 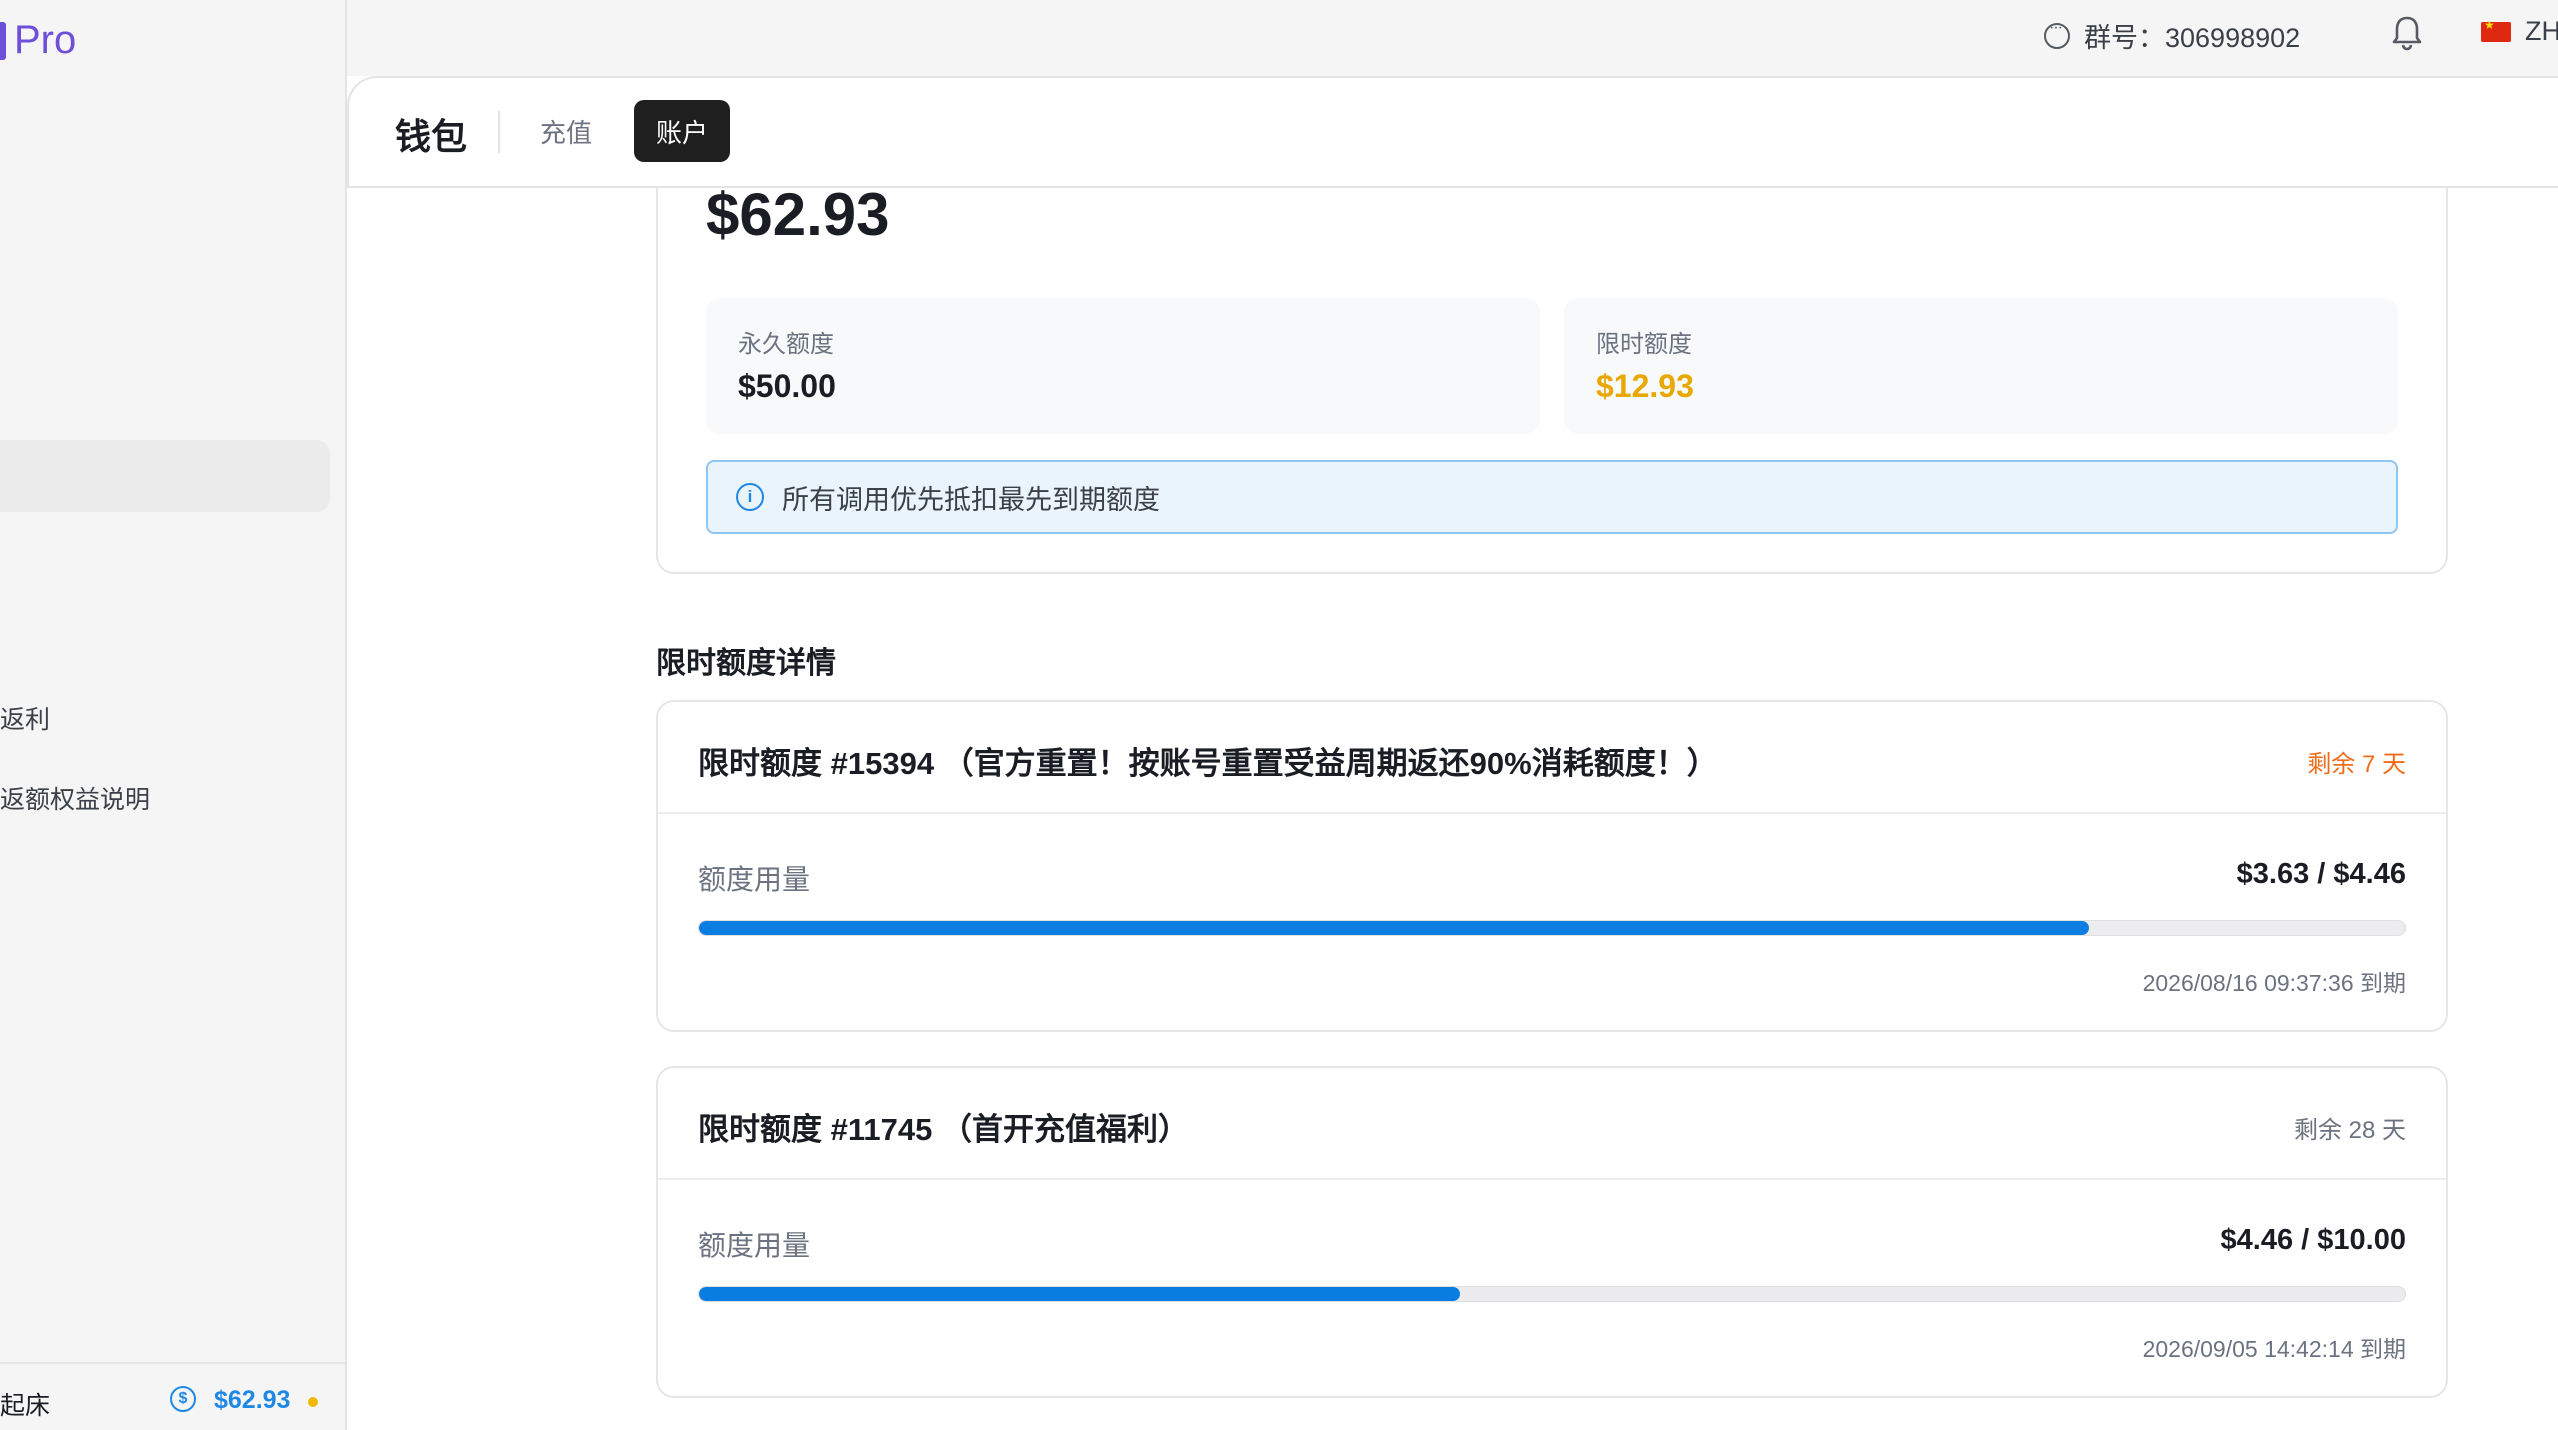 What do you see at coordinates (2313, 1240) in the screenshot?
I see `usage-value: $4.46 / $10.00` at bounding box center [2313, 1240].